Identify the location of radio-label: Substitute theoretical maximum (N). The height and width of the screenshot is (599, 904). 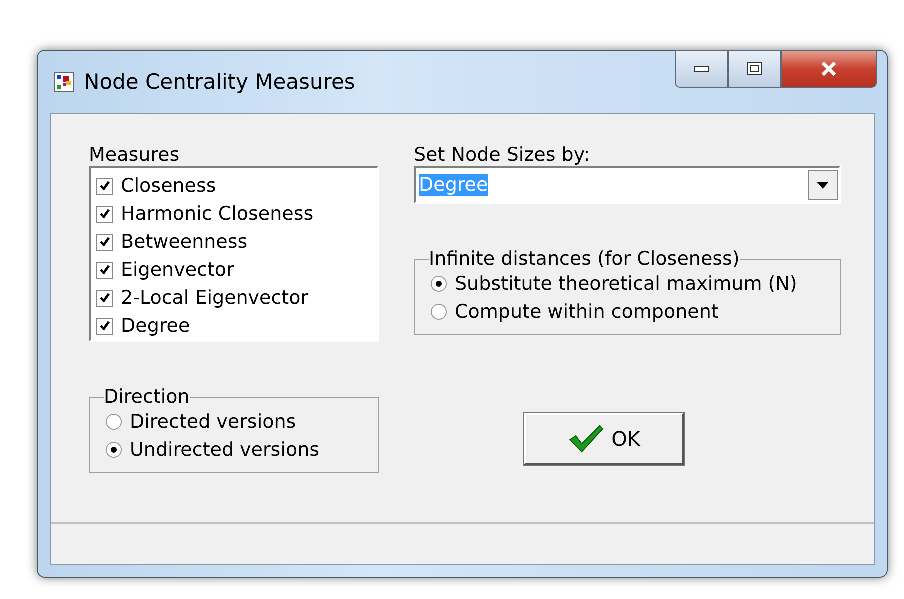
(626, 284).